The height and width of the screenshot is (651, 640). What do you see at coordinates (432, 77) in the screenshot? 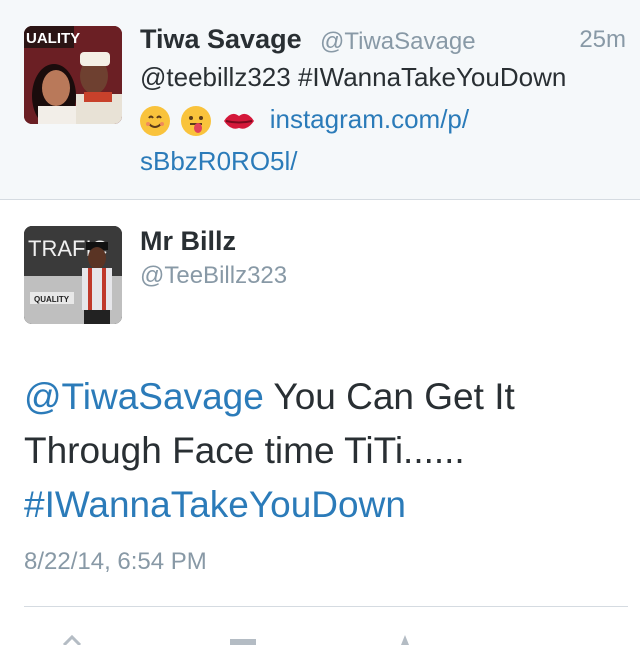
I see `hashtag-link: #IWannaTakeYouDown` at bounding box center [432, 77].